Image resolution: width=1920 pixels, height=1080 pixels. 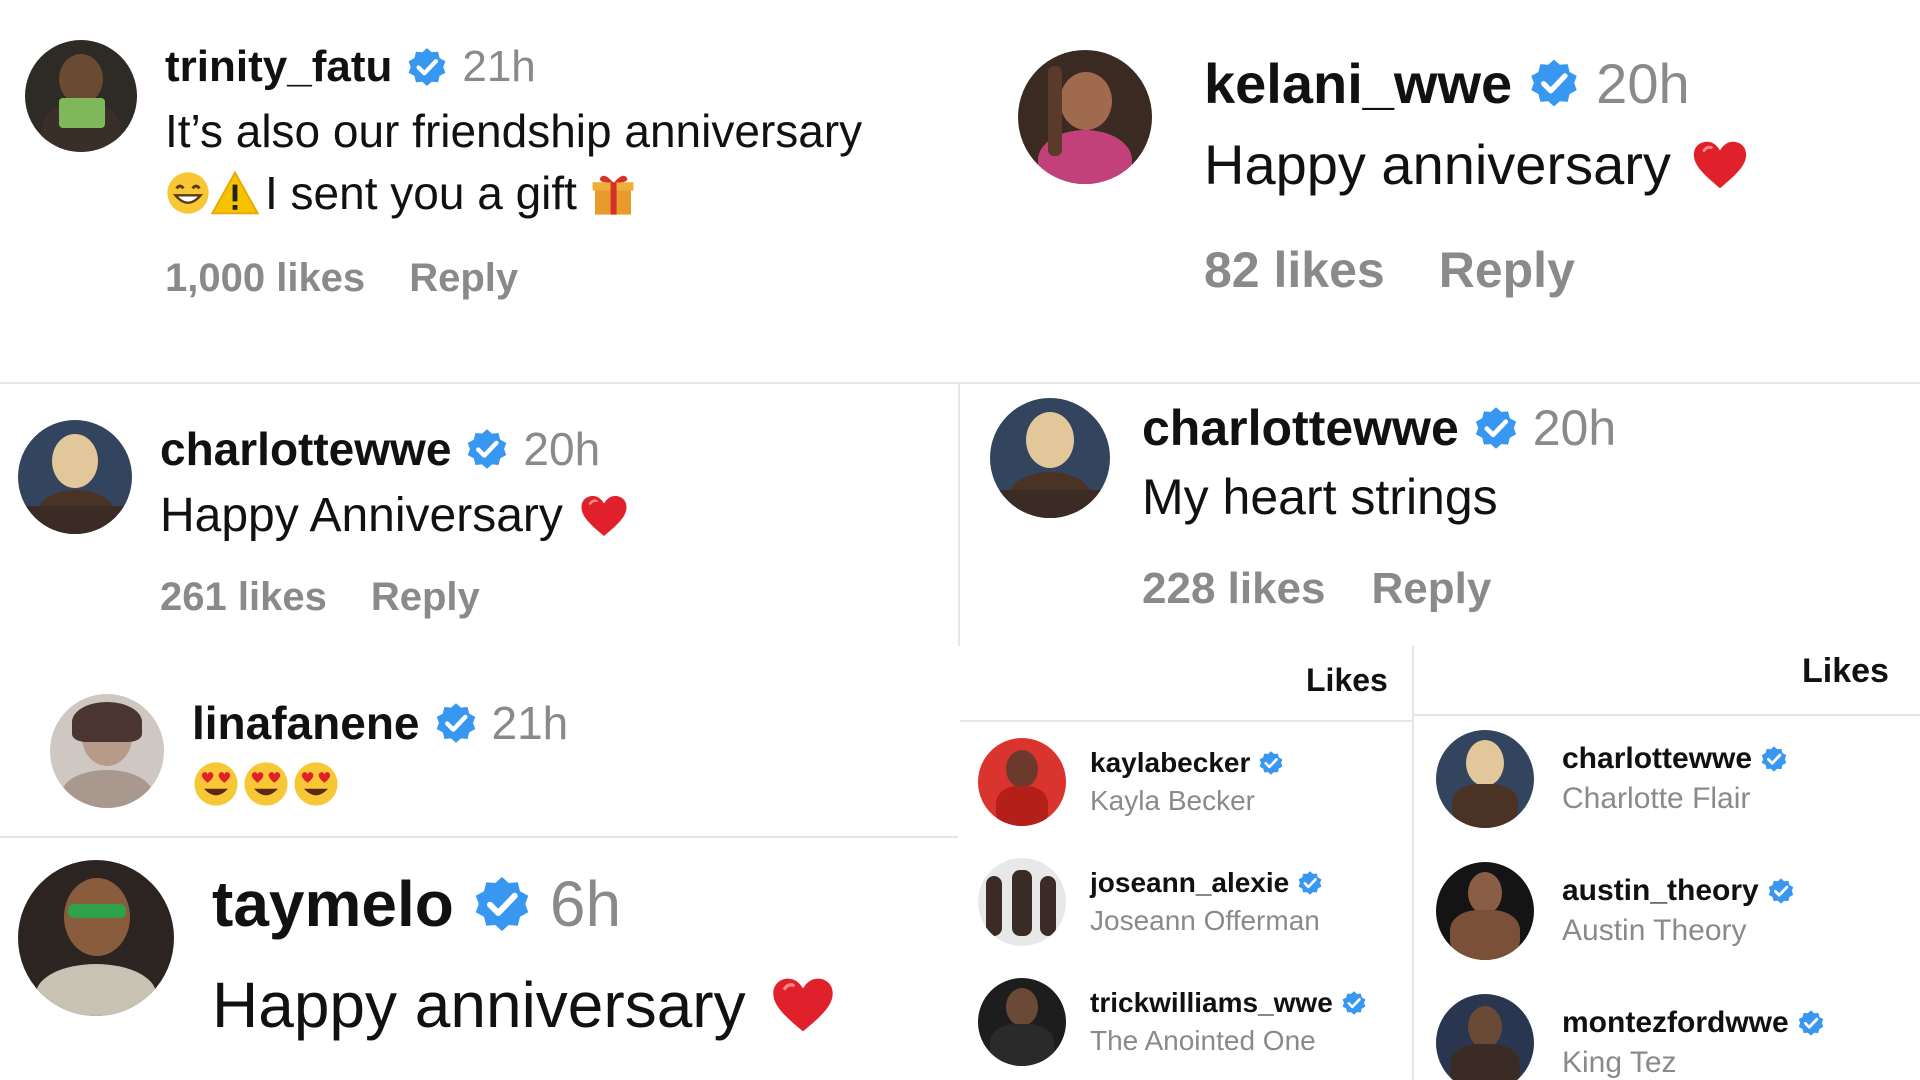 I want to click on like-username: joseann_alexie, so click(x=1189, y=883).